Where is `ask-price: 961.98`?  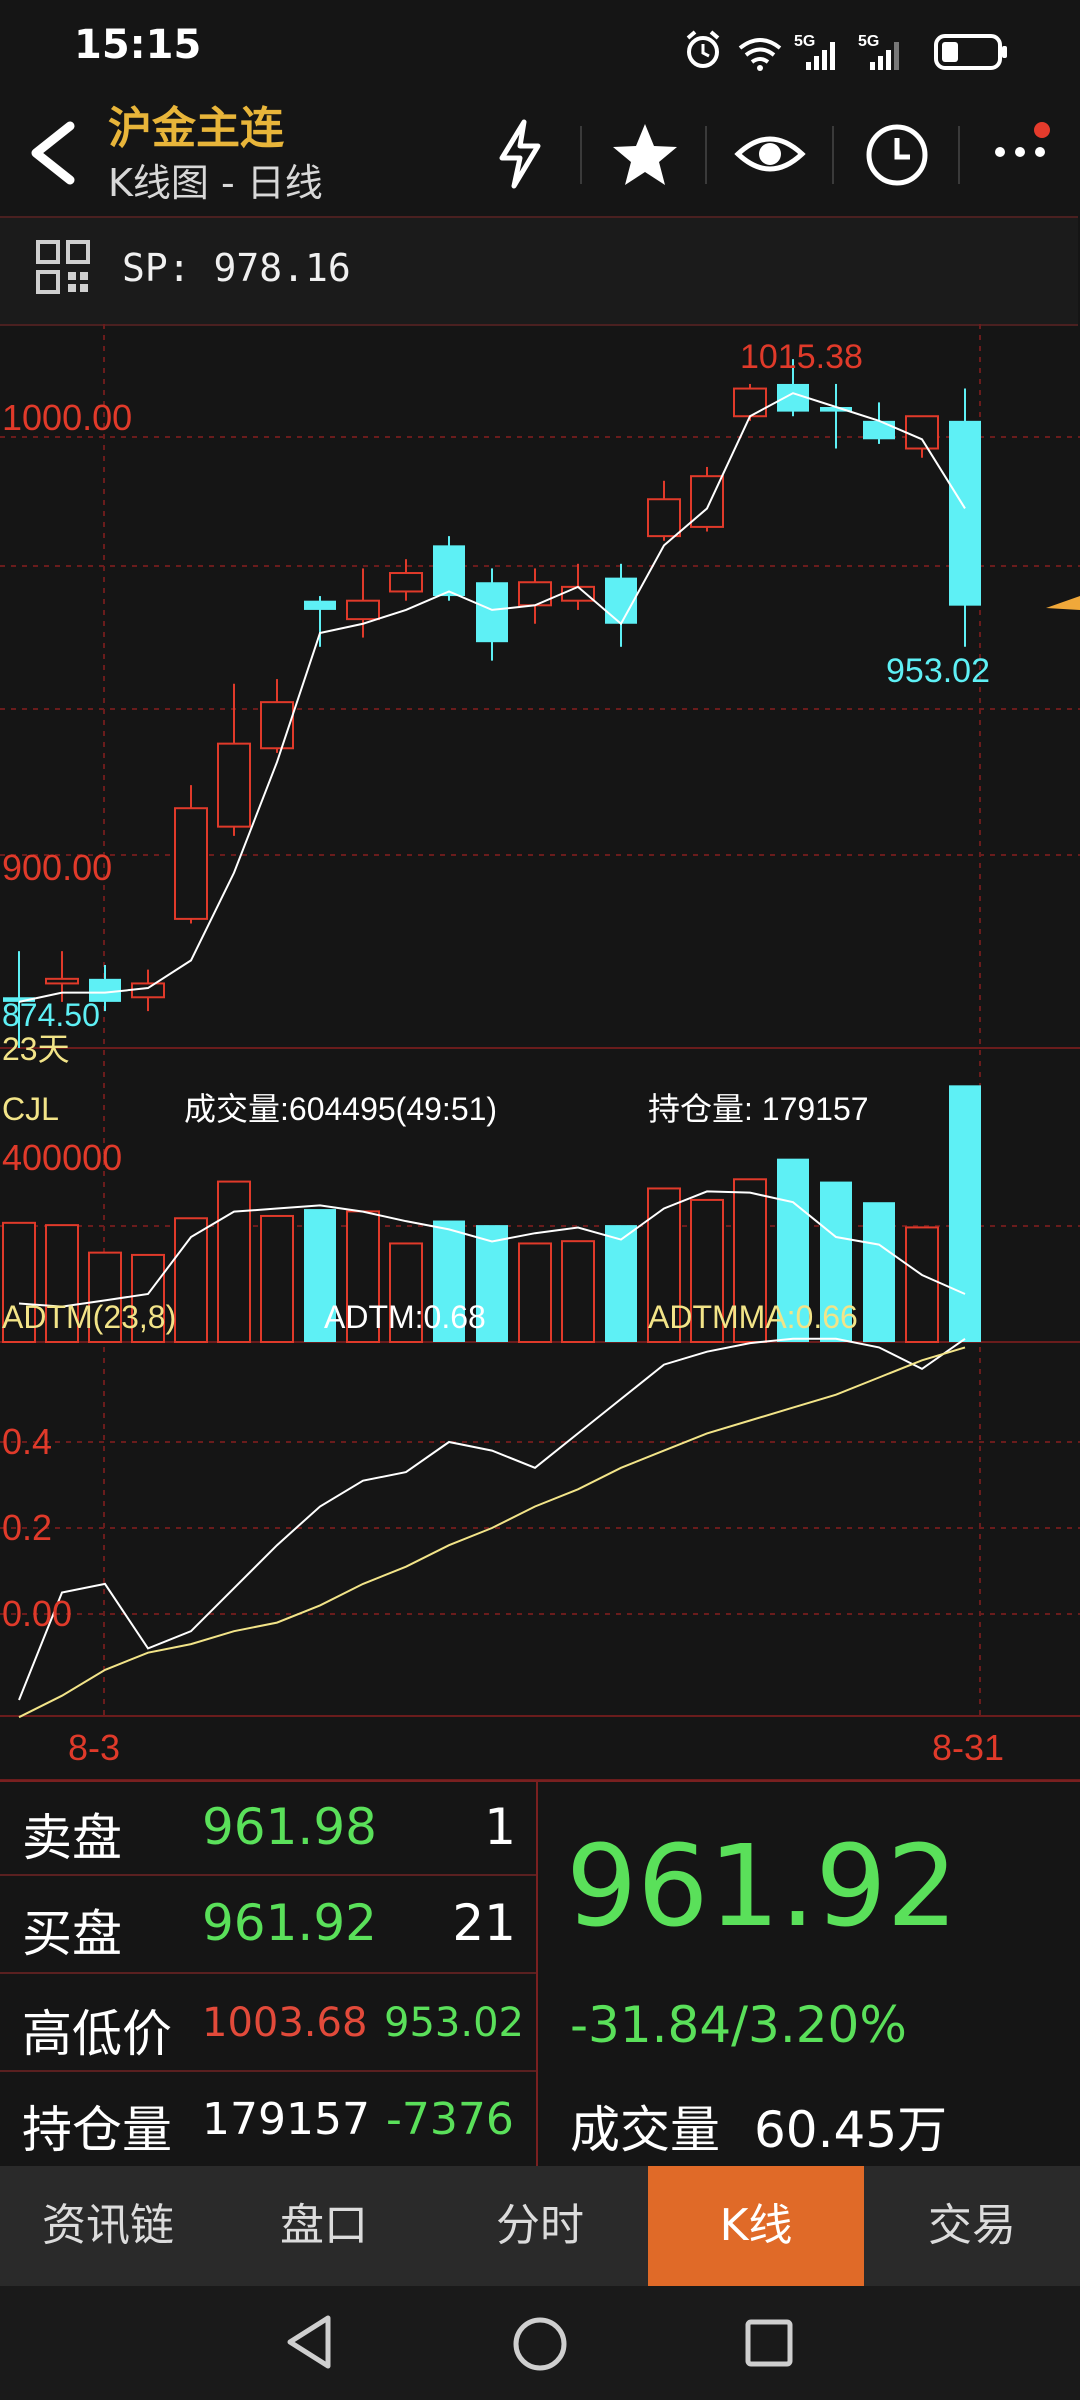 ask-price: 961.98 is located at coordinates (289, 1827).